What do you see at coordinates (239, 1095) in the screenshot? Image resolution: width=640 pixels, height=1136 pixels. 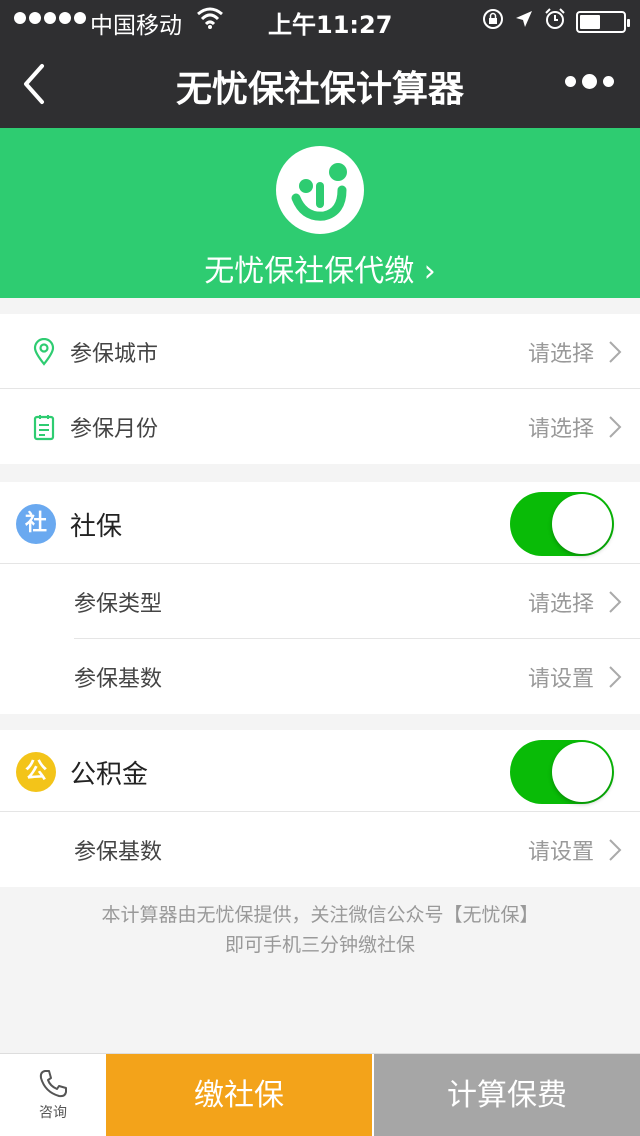 I see `pay-social-button: 缴社保` at bounding box center [239, 1095].